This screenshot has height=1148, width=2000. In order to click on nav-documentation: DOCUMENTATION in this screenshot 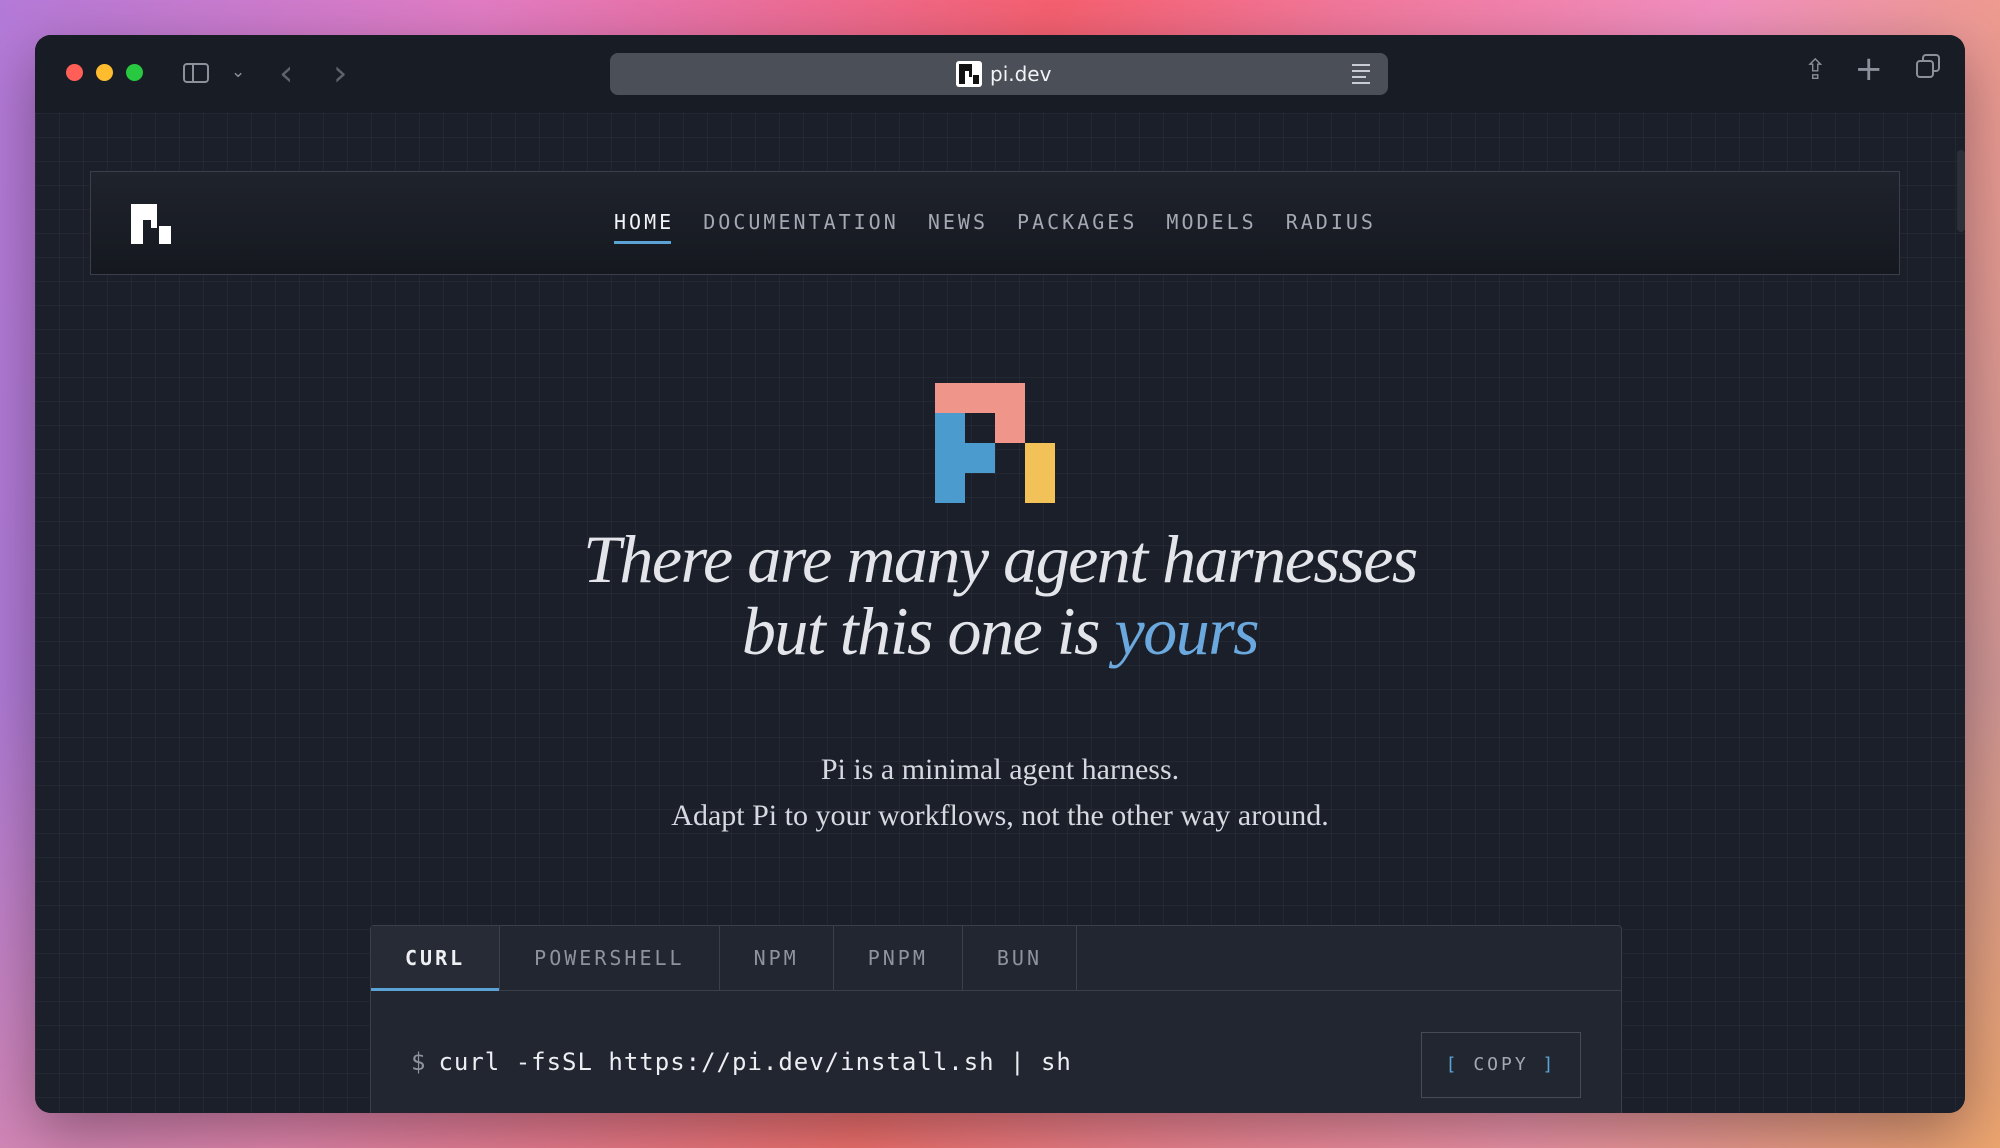, I will do `click(801, 222)`.